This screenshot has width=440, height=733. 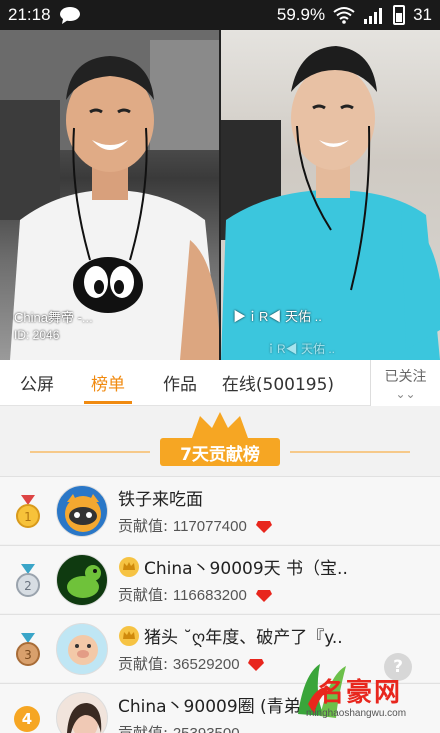 I want to click on avatar-pig-icon, so click(x=83, y=650).